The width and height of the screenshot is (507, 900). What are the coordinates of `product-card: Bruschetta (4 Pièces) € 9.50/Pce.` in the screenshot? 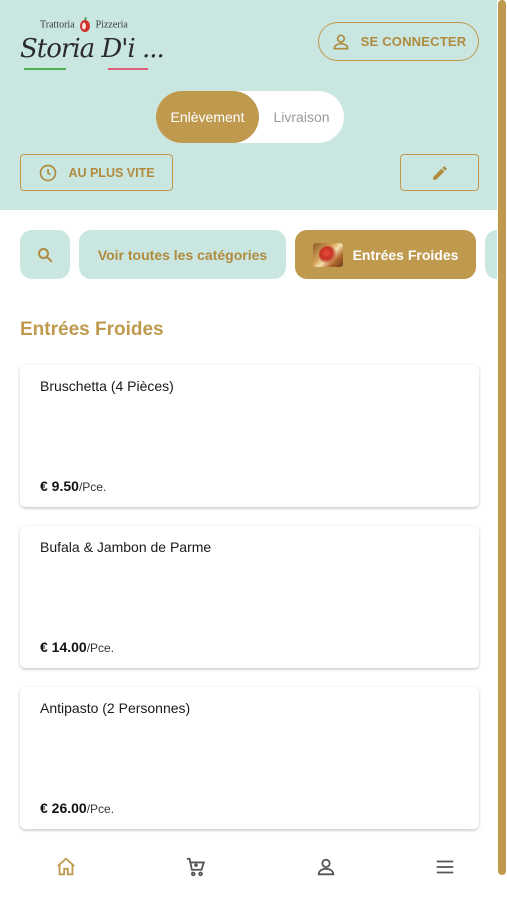 It's located at (249, 436).